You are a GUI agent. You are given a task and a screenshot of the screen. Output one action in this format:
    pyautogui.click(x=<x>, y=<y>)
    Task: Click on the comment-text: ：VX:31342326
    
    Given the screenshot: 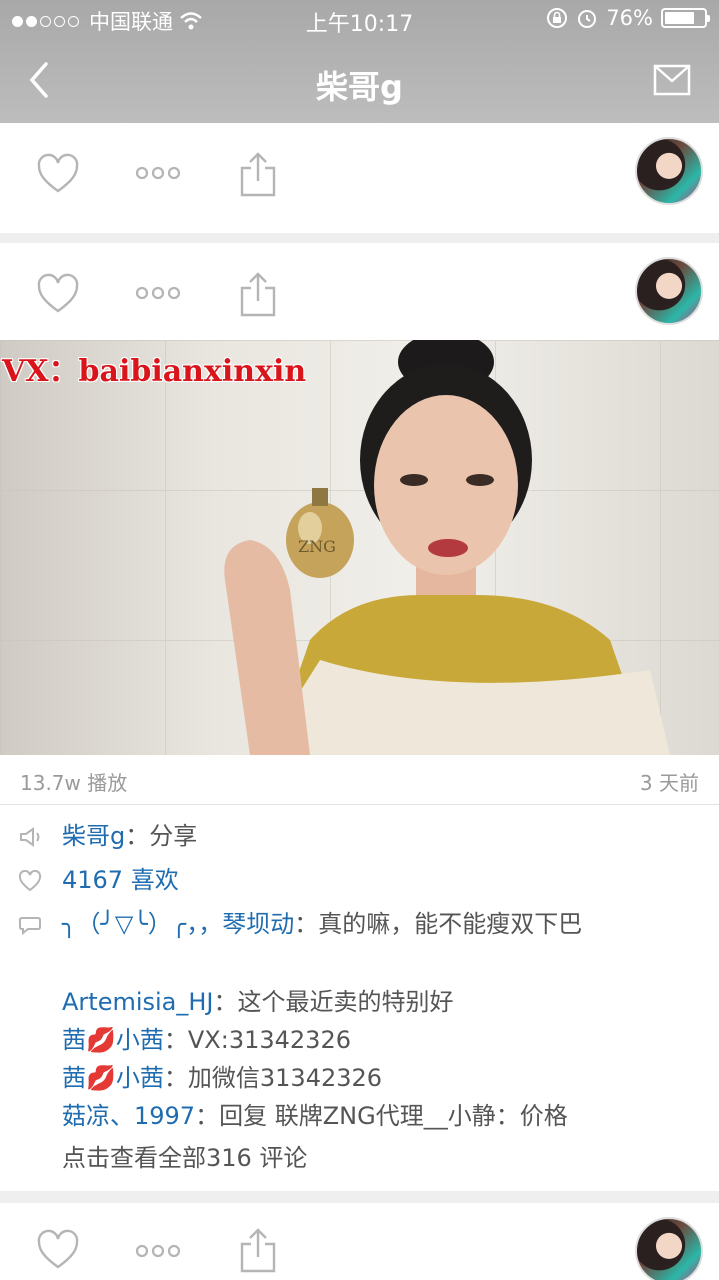 What is the action you would take?
    pyautogui.click(x=257, y=1040)
    